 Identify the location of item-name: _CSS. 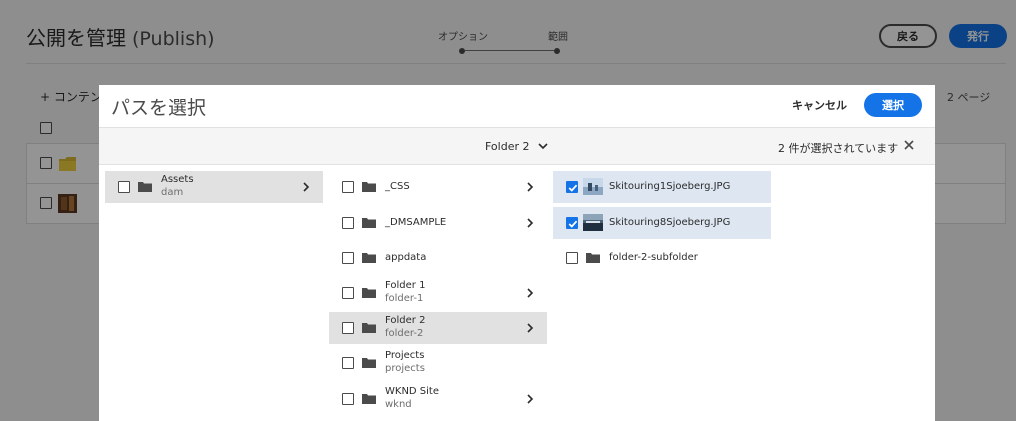
(397, 186).